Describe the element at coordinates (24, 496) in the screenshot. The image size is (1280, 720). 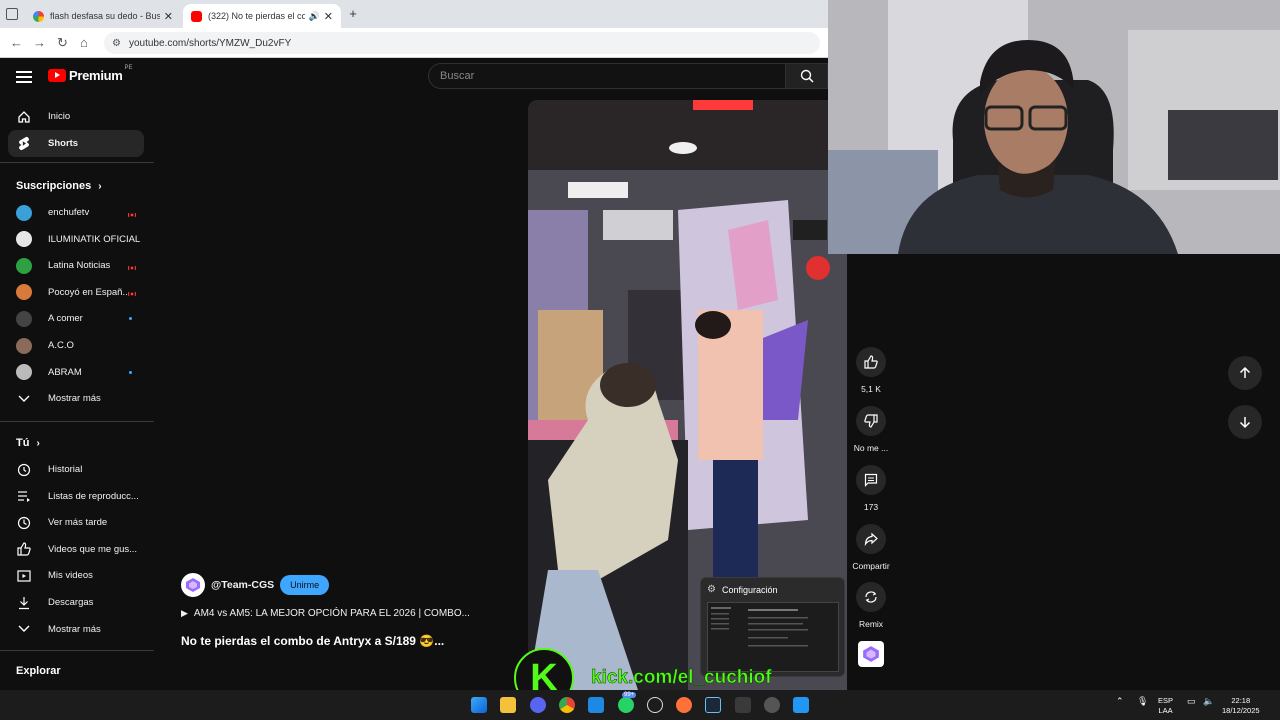
I see `playlists-icon` at that location.